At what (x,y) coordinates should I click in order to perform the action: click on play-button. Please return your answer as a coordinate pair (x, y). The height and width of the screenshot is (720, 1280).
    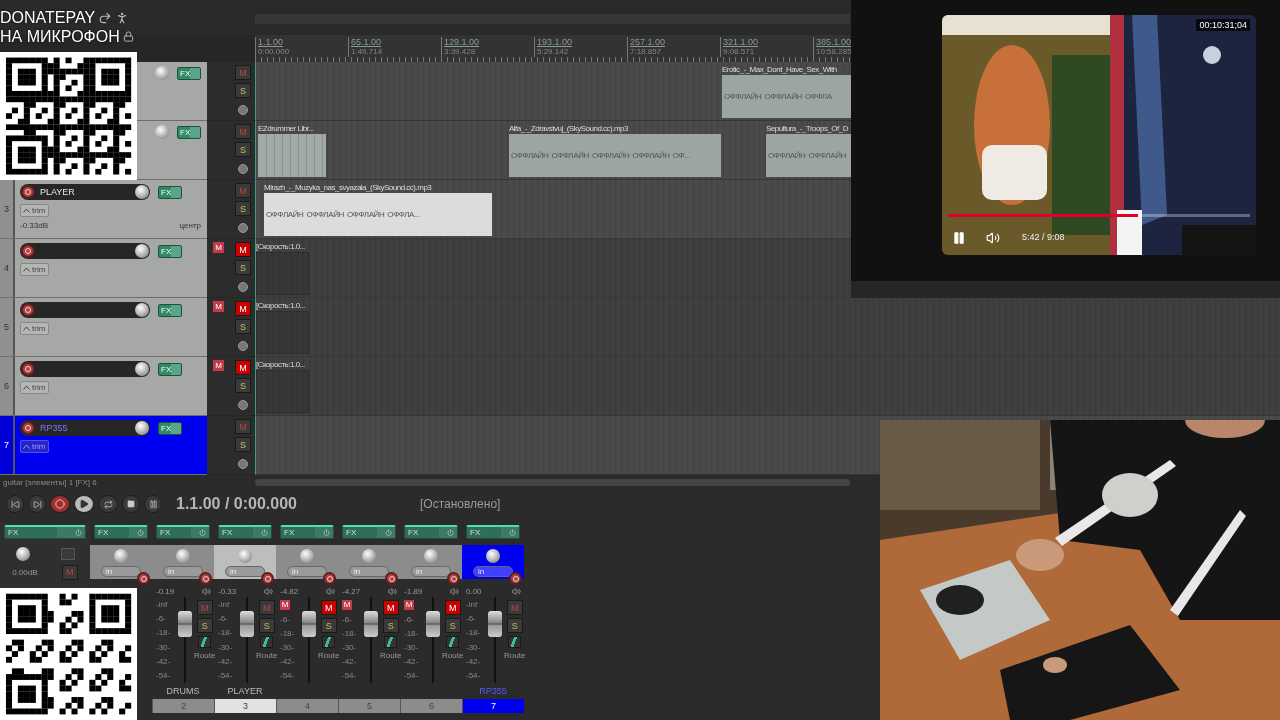
    Looking at the image, I should click on (84, 504).